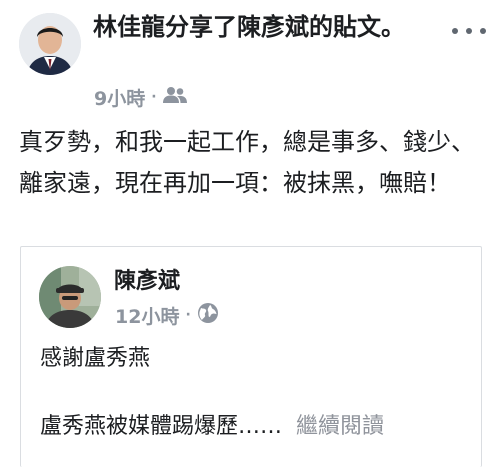 The height and width of the screenshot is (467, 500). What do you see at coordinates (147, 315) in the screenshot?
I see `shared-post-timestamp: 12小時` at bounding box center [147, 315].